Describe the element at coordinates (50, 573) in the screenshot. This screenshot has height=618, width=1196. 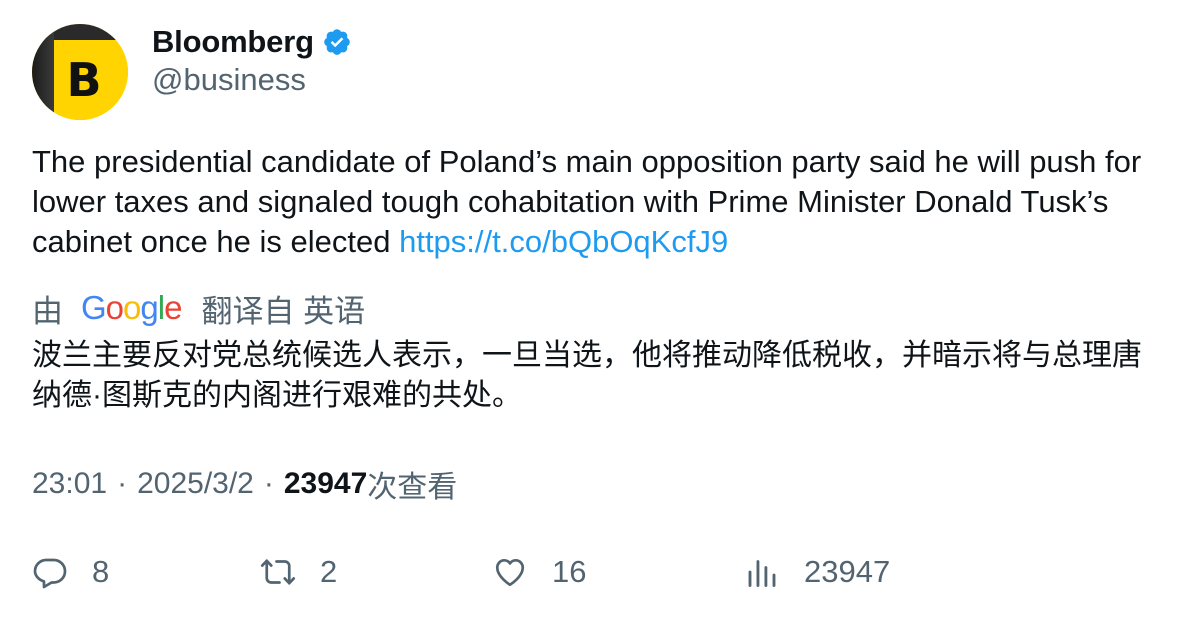
I see `reply-icon` at that location.